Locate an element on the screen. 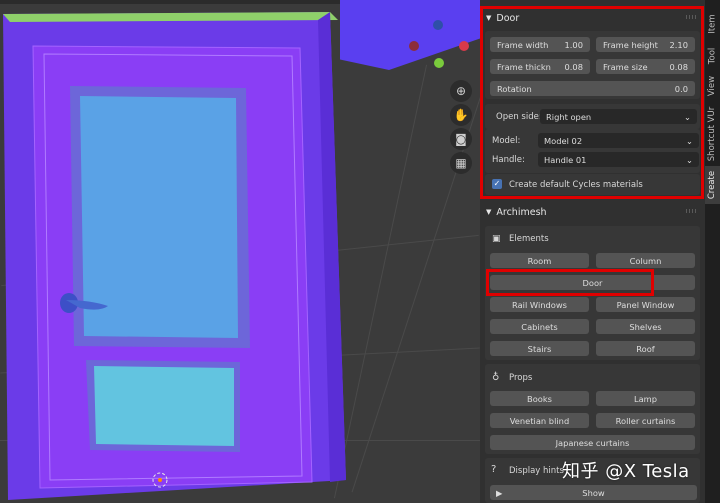  help-icon: ? is located at coordinates (494, 469).